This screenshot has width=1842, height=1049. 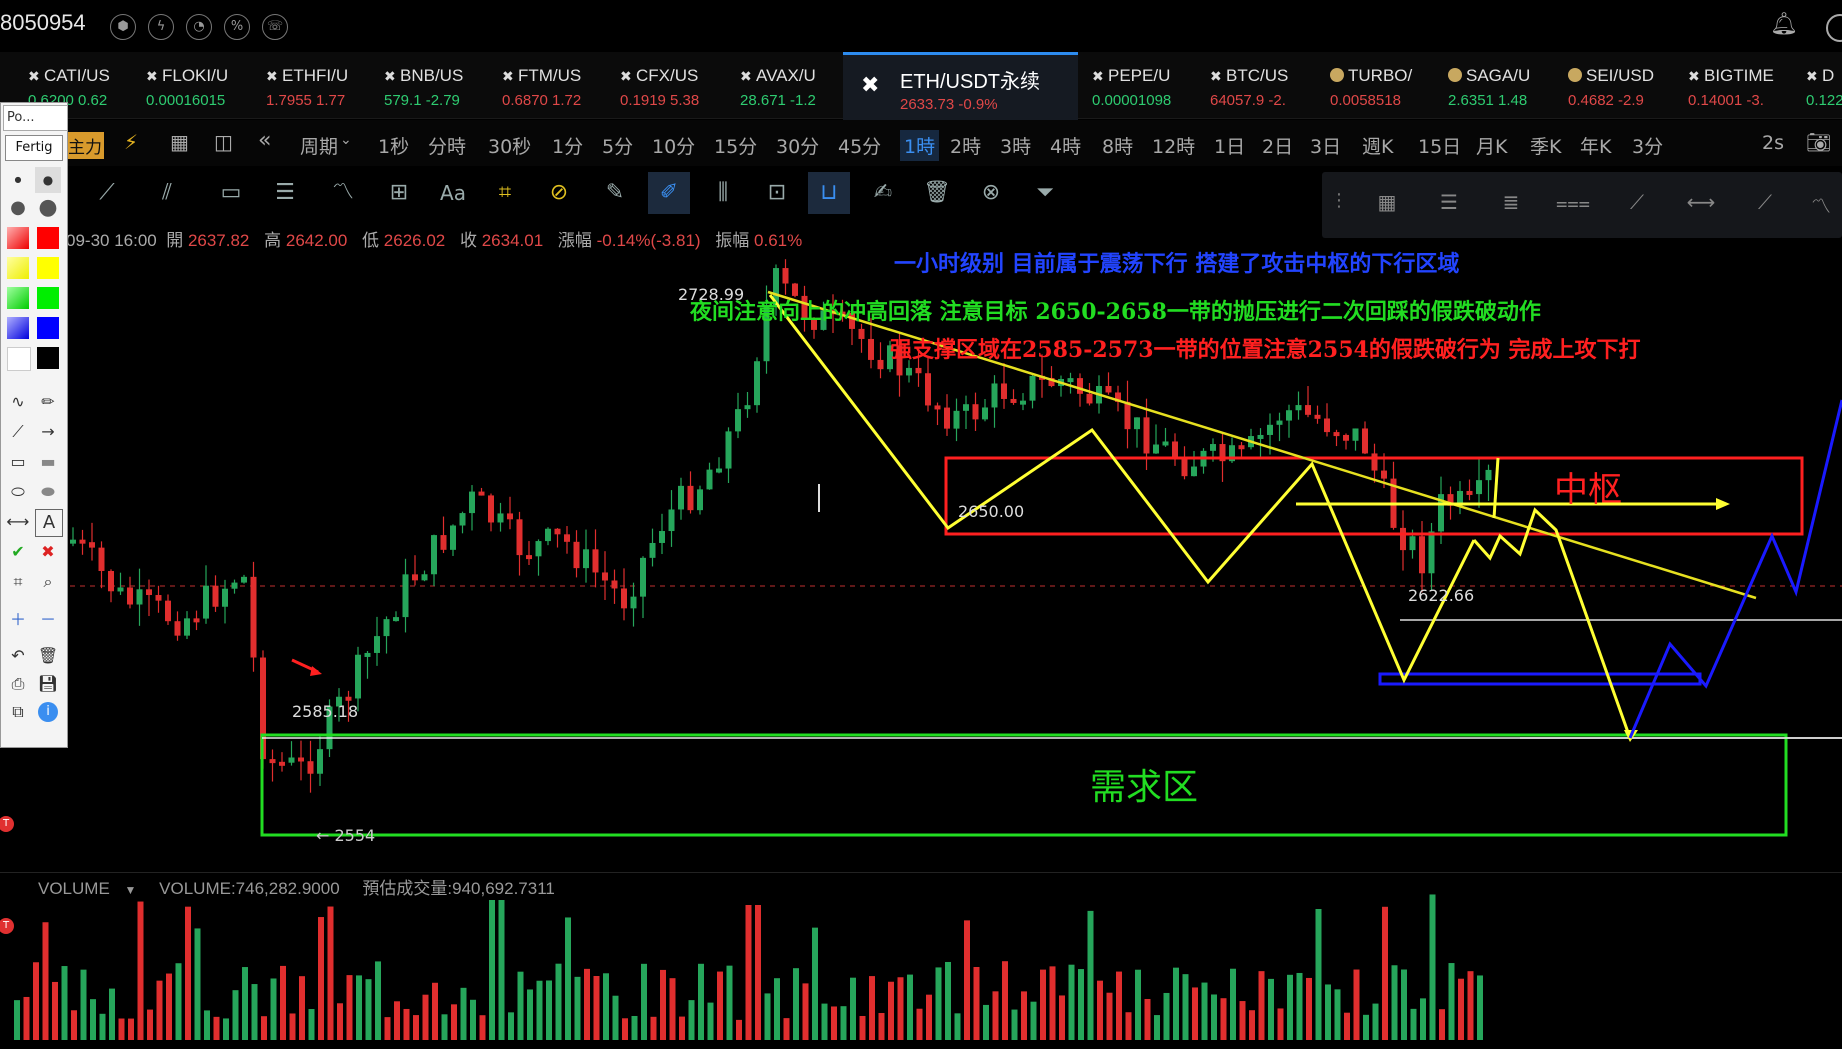 What do you see at coordinates (1511, 205) in the screenshot?
I see `fib-pattern-icon: ≣` at bounding box center [1511, 205].